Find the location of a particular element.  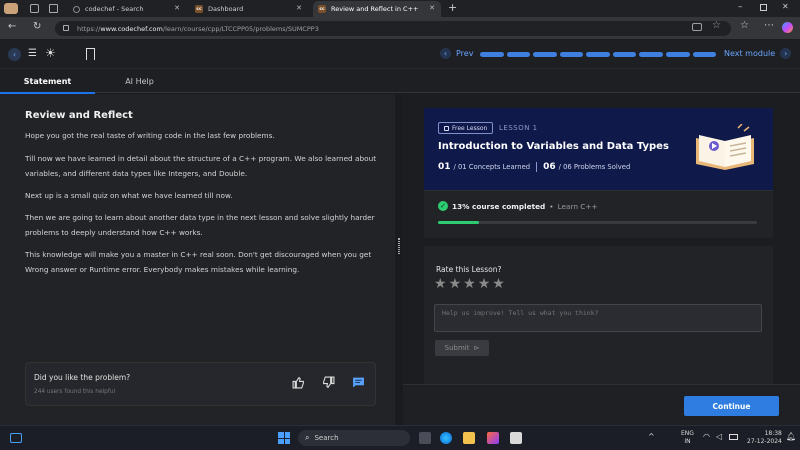

panel-resize-handle is located at coordinates (399, 259).